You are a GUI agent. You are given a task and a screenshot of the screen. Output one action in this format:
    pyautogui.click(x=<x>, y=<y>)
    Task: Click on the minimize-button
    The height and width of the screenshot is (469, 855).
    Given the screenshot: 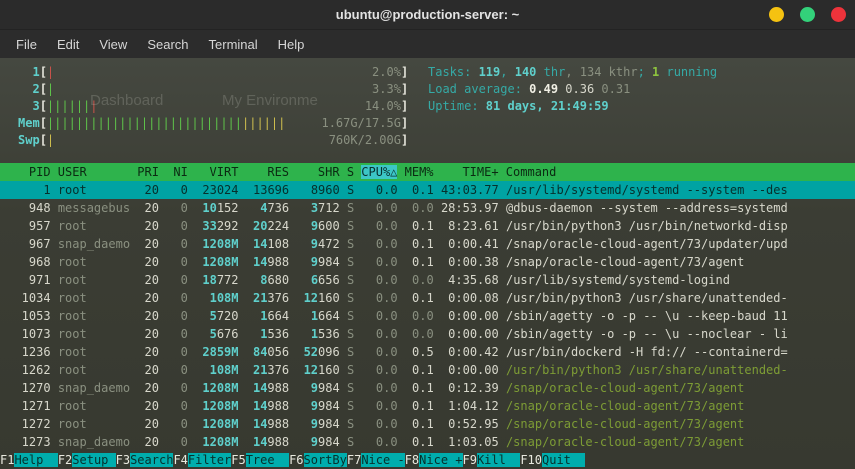 What is the action you would take?
    pyautogui.click(x=776, y=14)
    